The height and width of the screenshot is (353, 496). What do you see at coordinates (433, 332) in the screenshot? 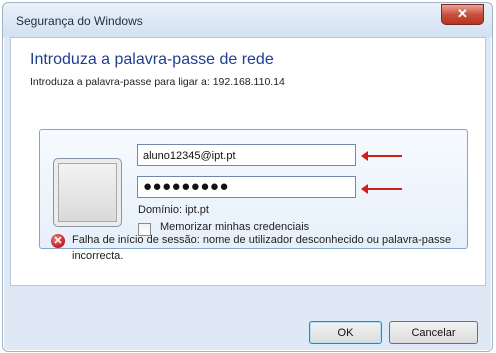
I see `cancel-button: Cancelar` at bounding box center [433, 332].